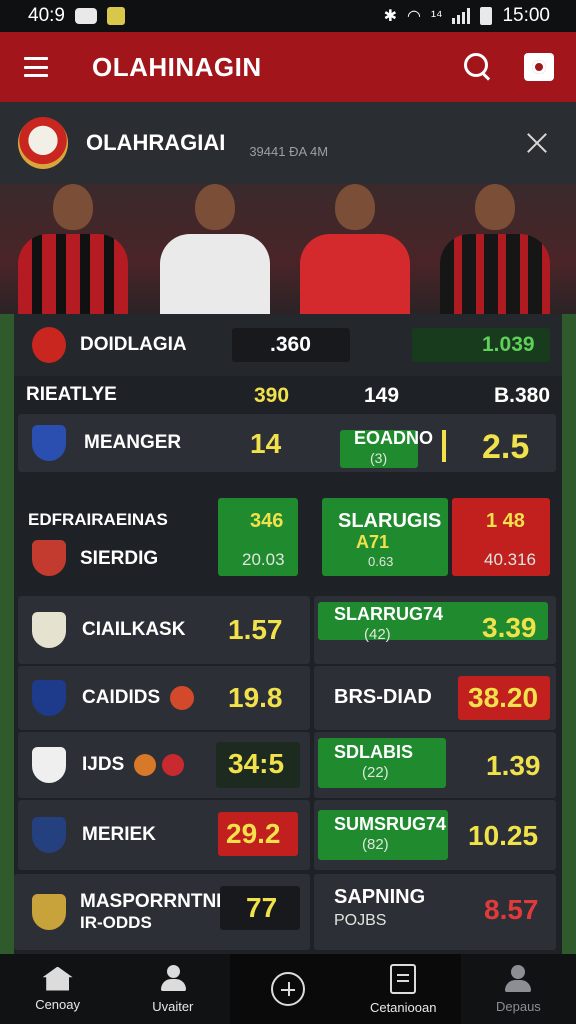  Describe the element at coordinates (390, 16) in the screenshot. I see `bluetooth-icon: ✱` at that location.